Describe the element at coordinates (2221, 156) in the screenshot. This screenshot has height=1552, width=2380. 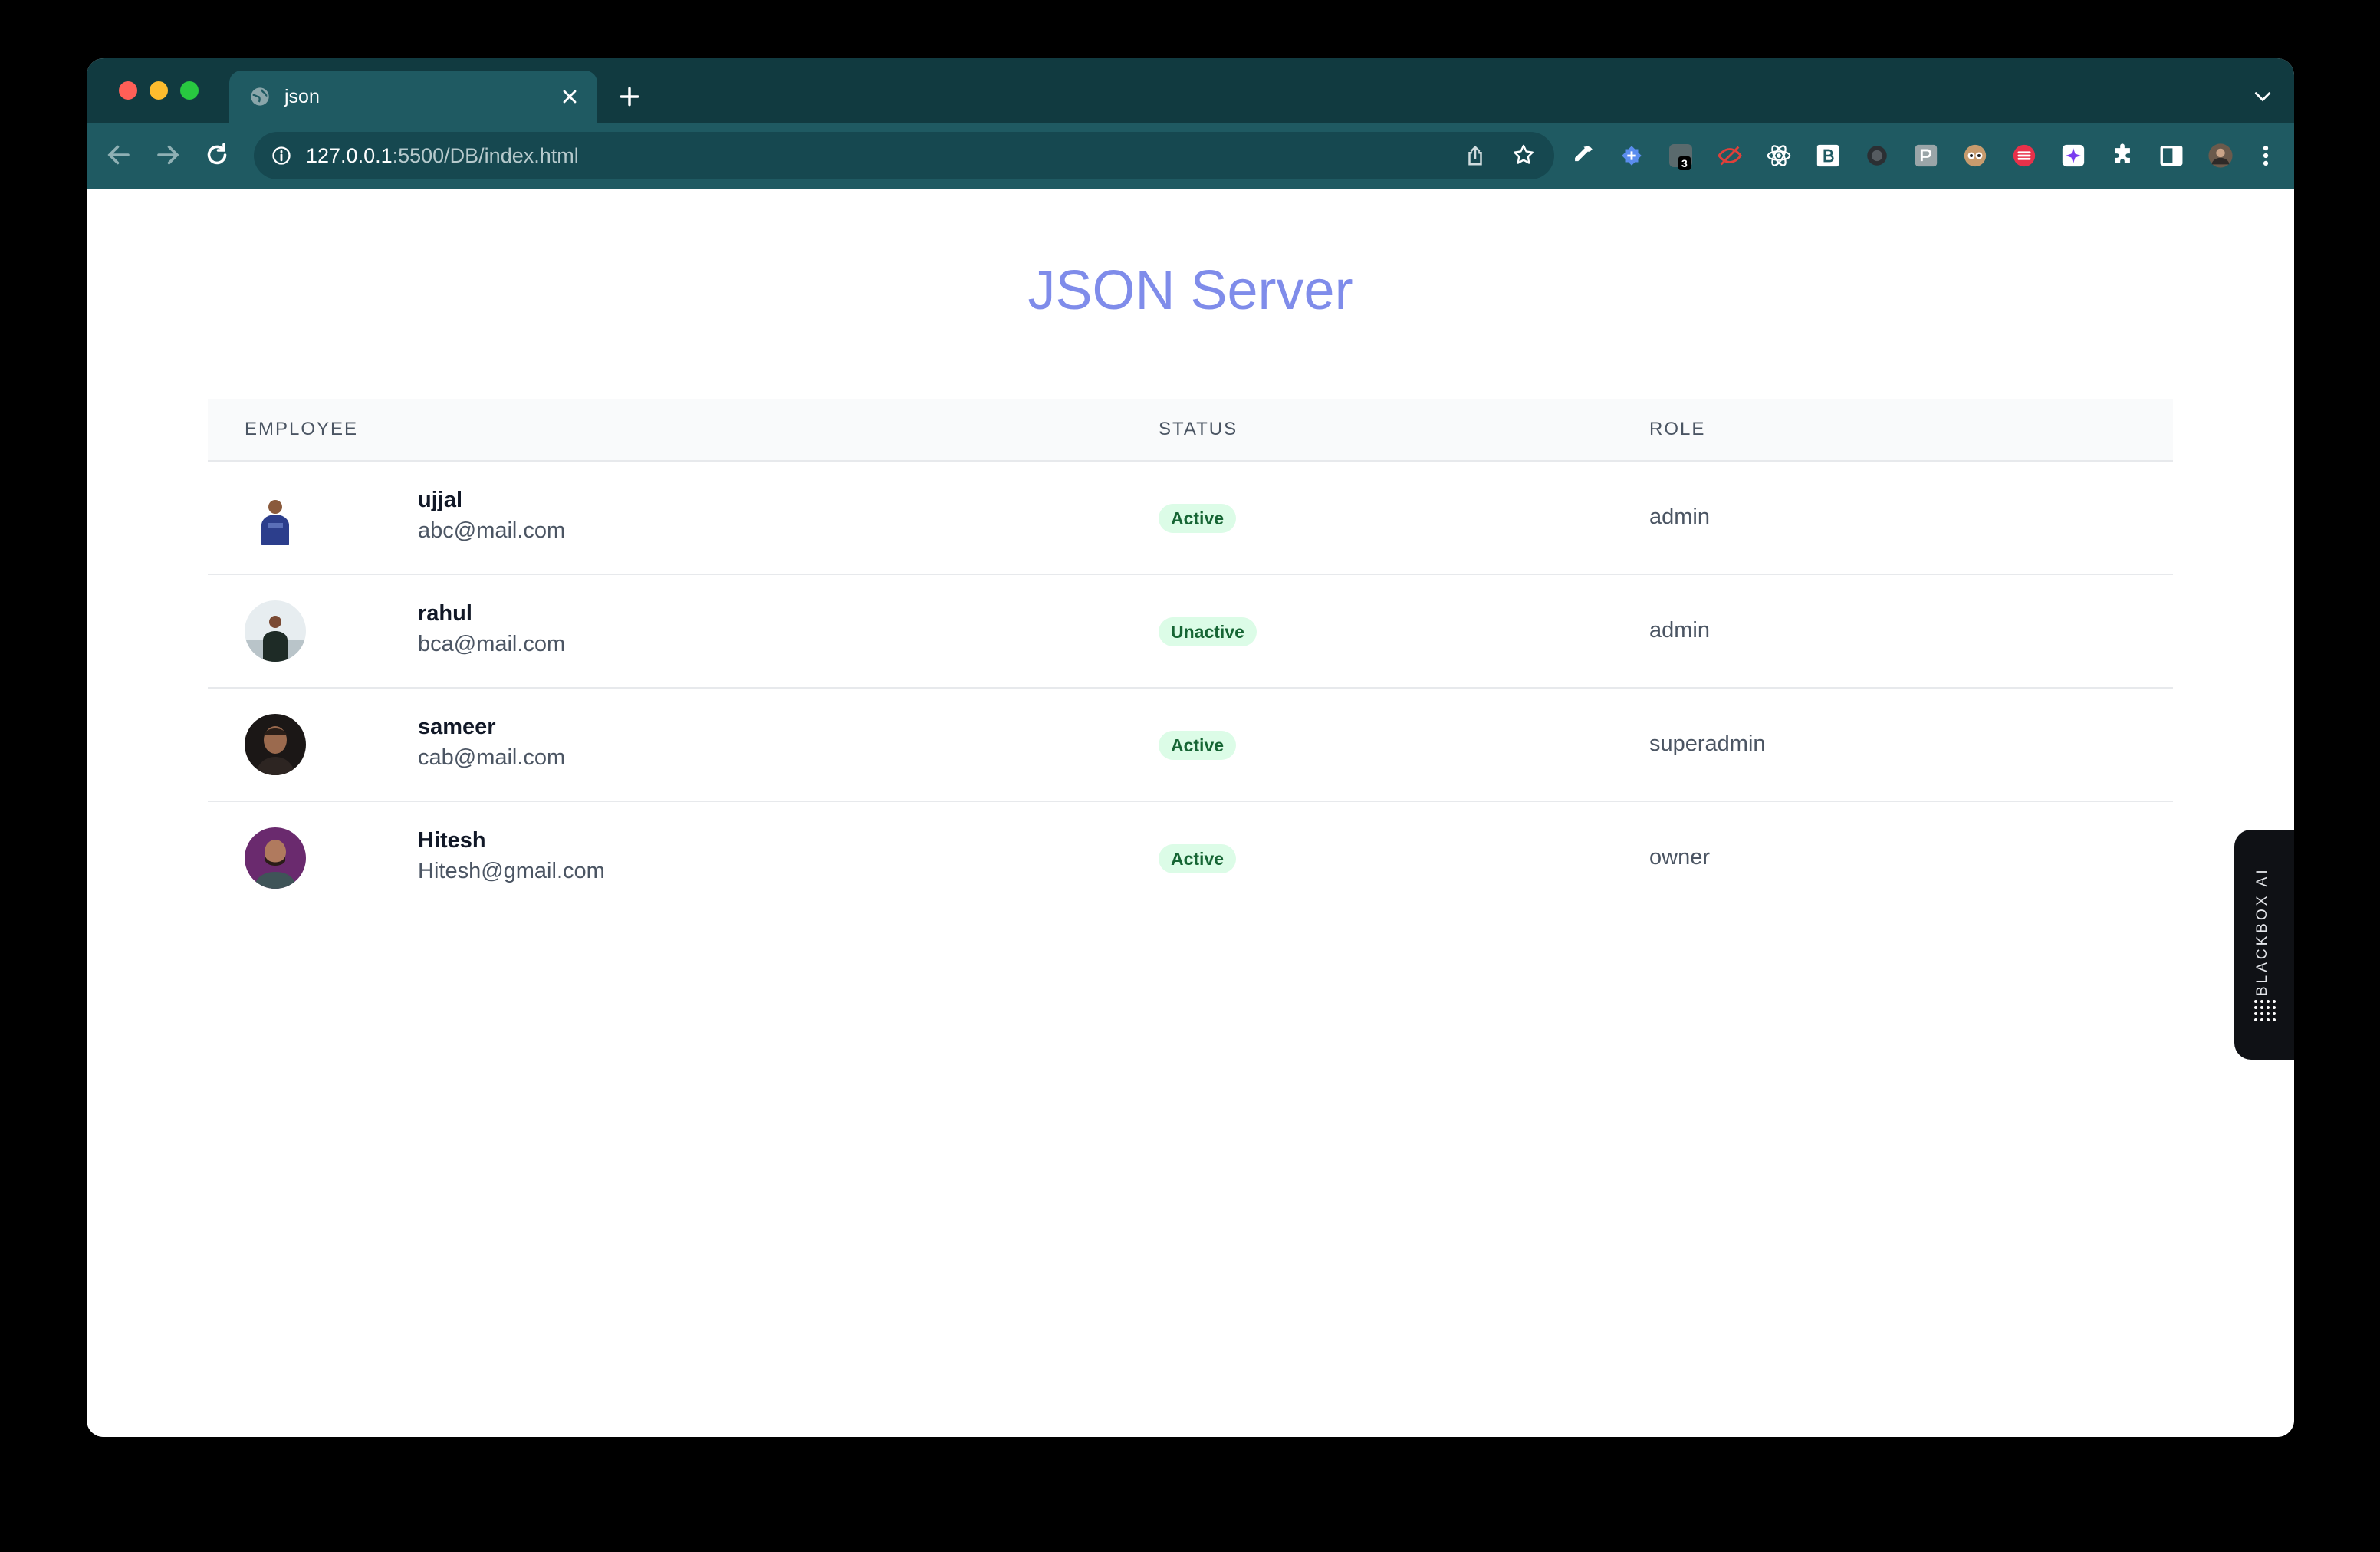
I see `profile-avatar` at that location.